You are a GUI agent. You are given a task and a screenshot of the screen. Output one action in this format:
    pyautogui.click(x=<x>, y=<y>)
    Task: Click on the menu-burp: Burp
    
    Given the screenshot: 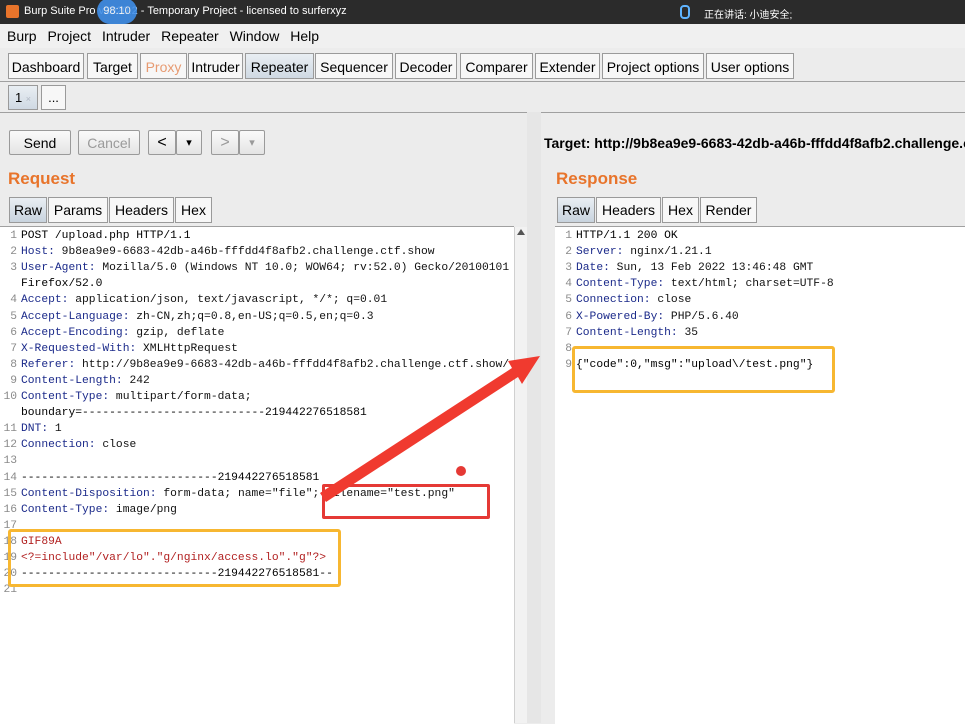 What is the action you would take?
    pyautogui.click(x=22, y=34)
    